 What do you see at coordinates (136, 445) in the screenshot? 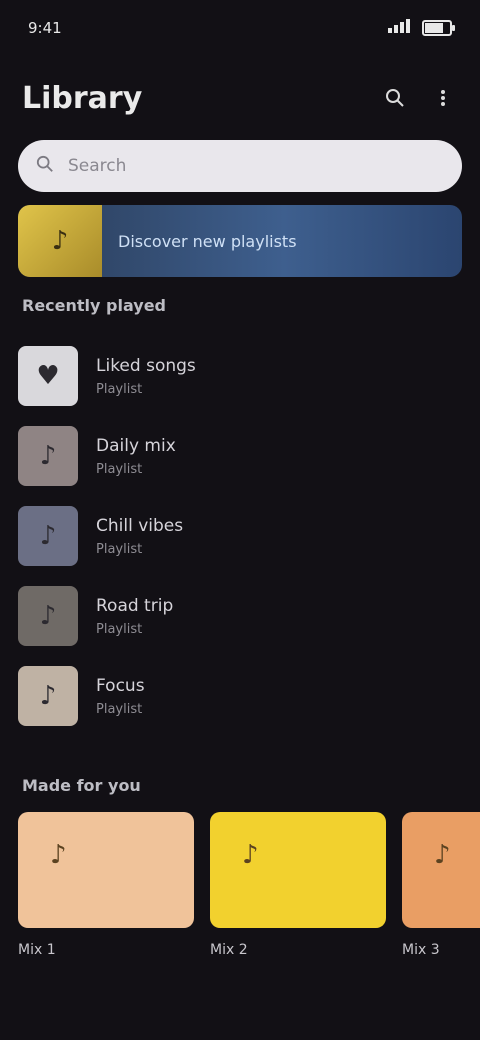
I see `list-item-title: Daily mix` at bounding box center [136, 445].